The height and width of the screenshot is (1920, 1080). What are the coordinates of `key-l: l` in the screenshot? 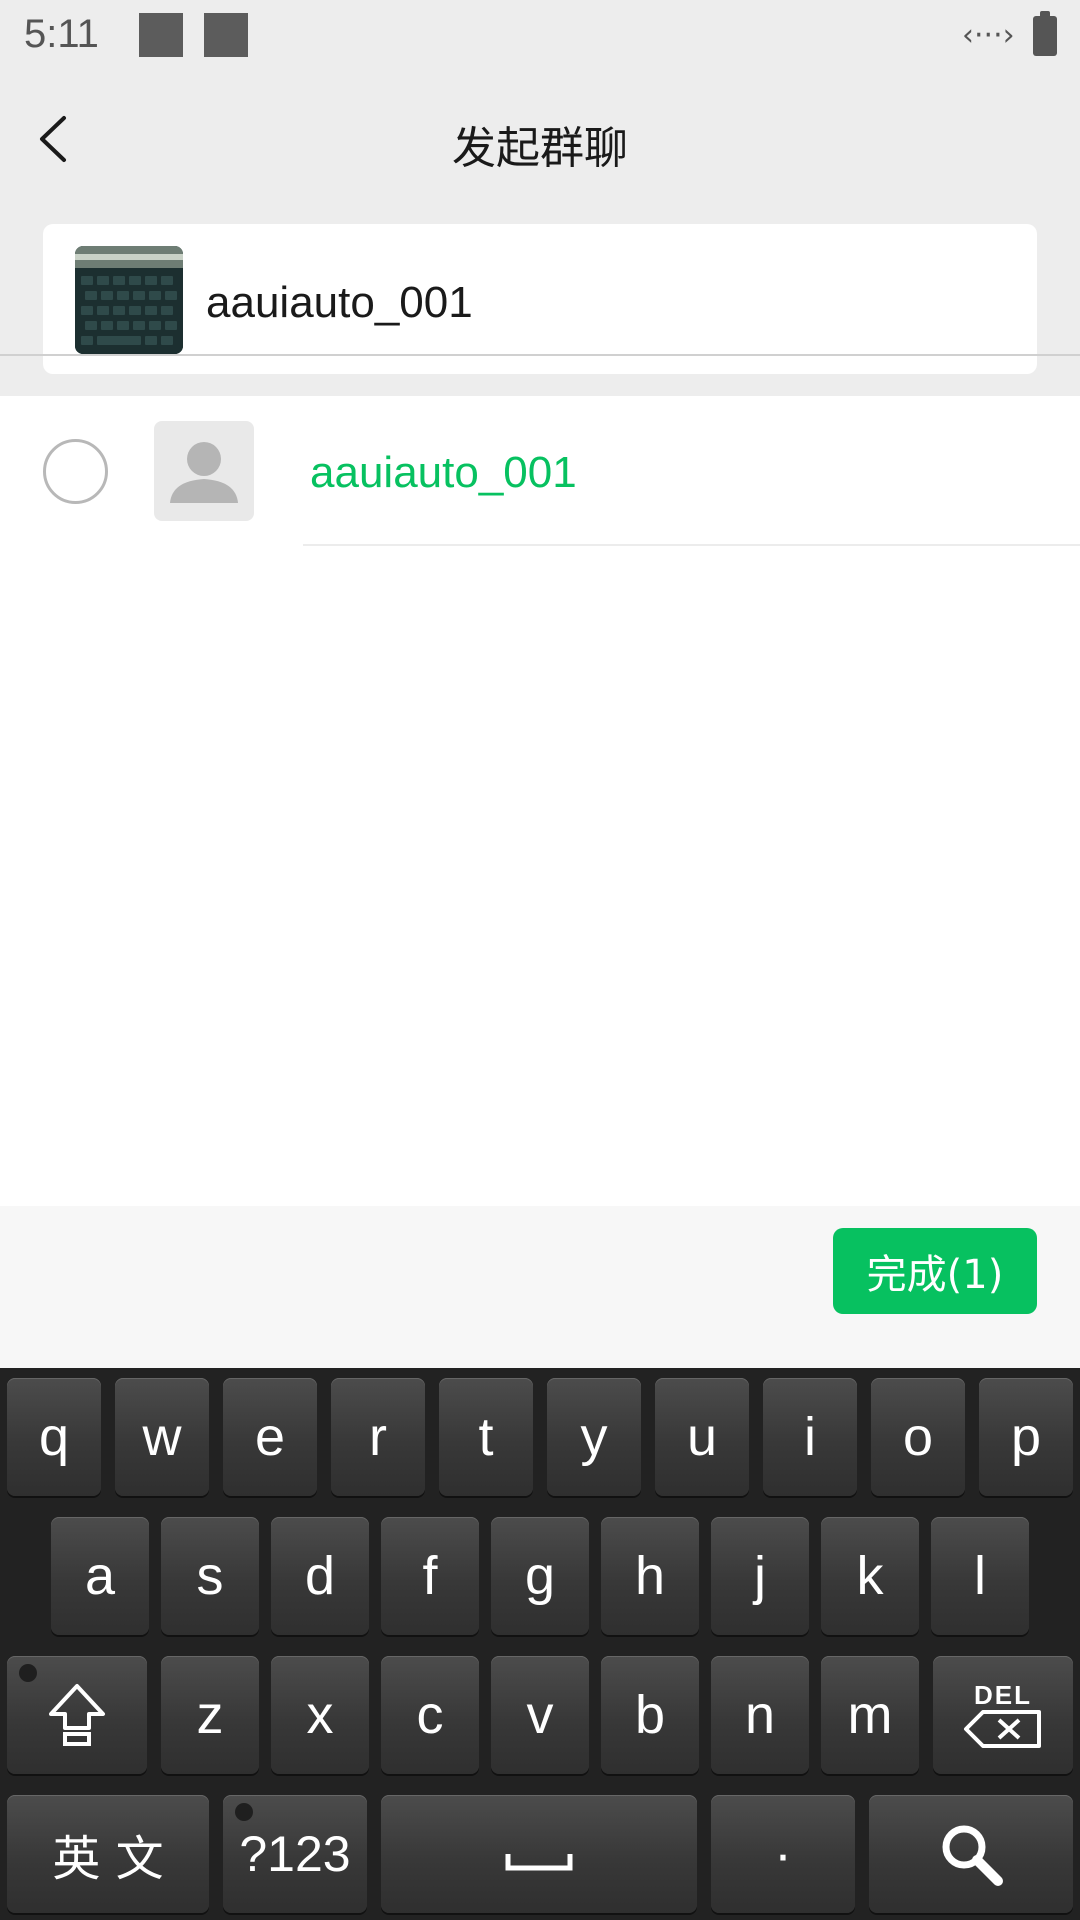 It's located at (980, 1576).